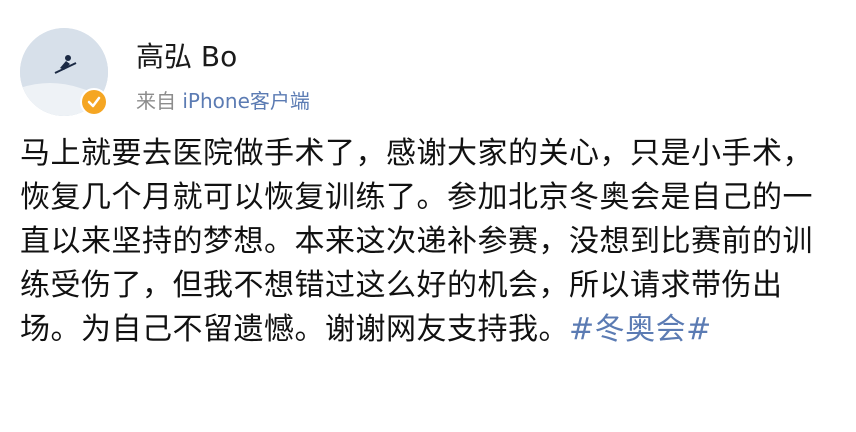 Image resolution: width=856 pixels, height=432 pixels. What do you see at coordinates (159, 101) in the screenshot?
I see `source-prefix: 来自` at bounding box center [159, 101].